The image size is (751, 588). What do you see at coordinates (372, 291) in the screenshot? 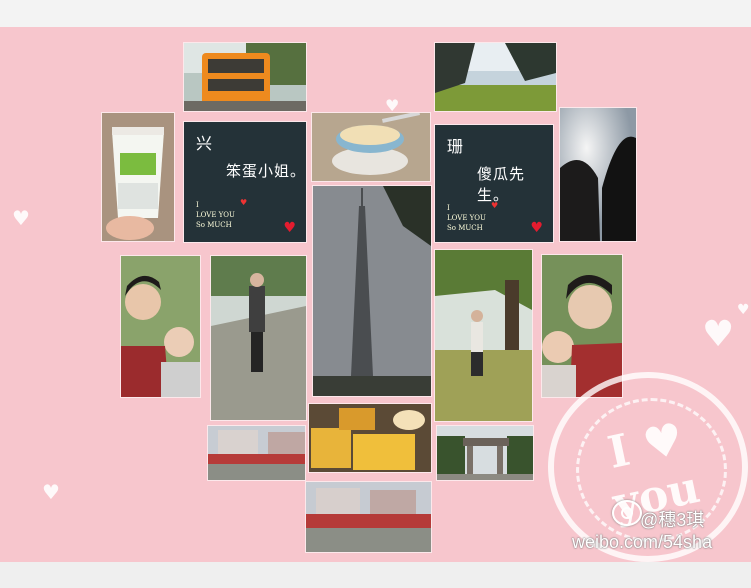
I see `photo-canton-tower` at bounding box center [372, 291].